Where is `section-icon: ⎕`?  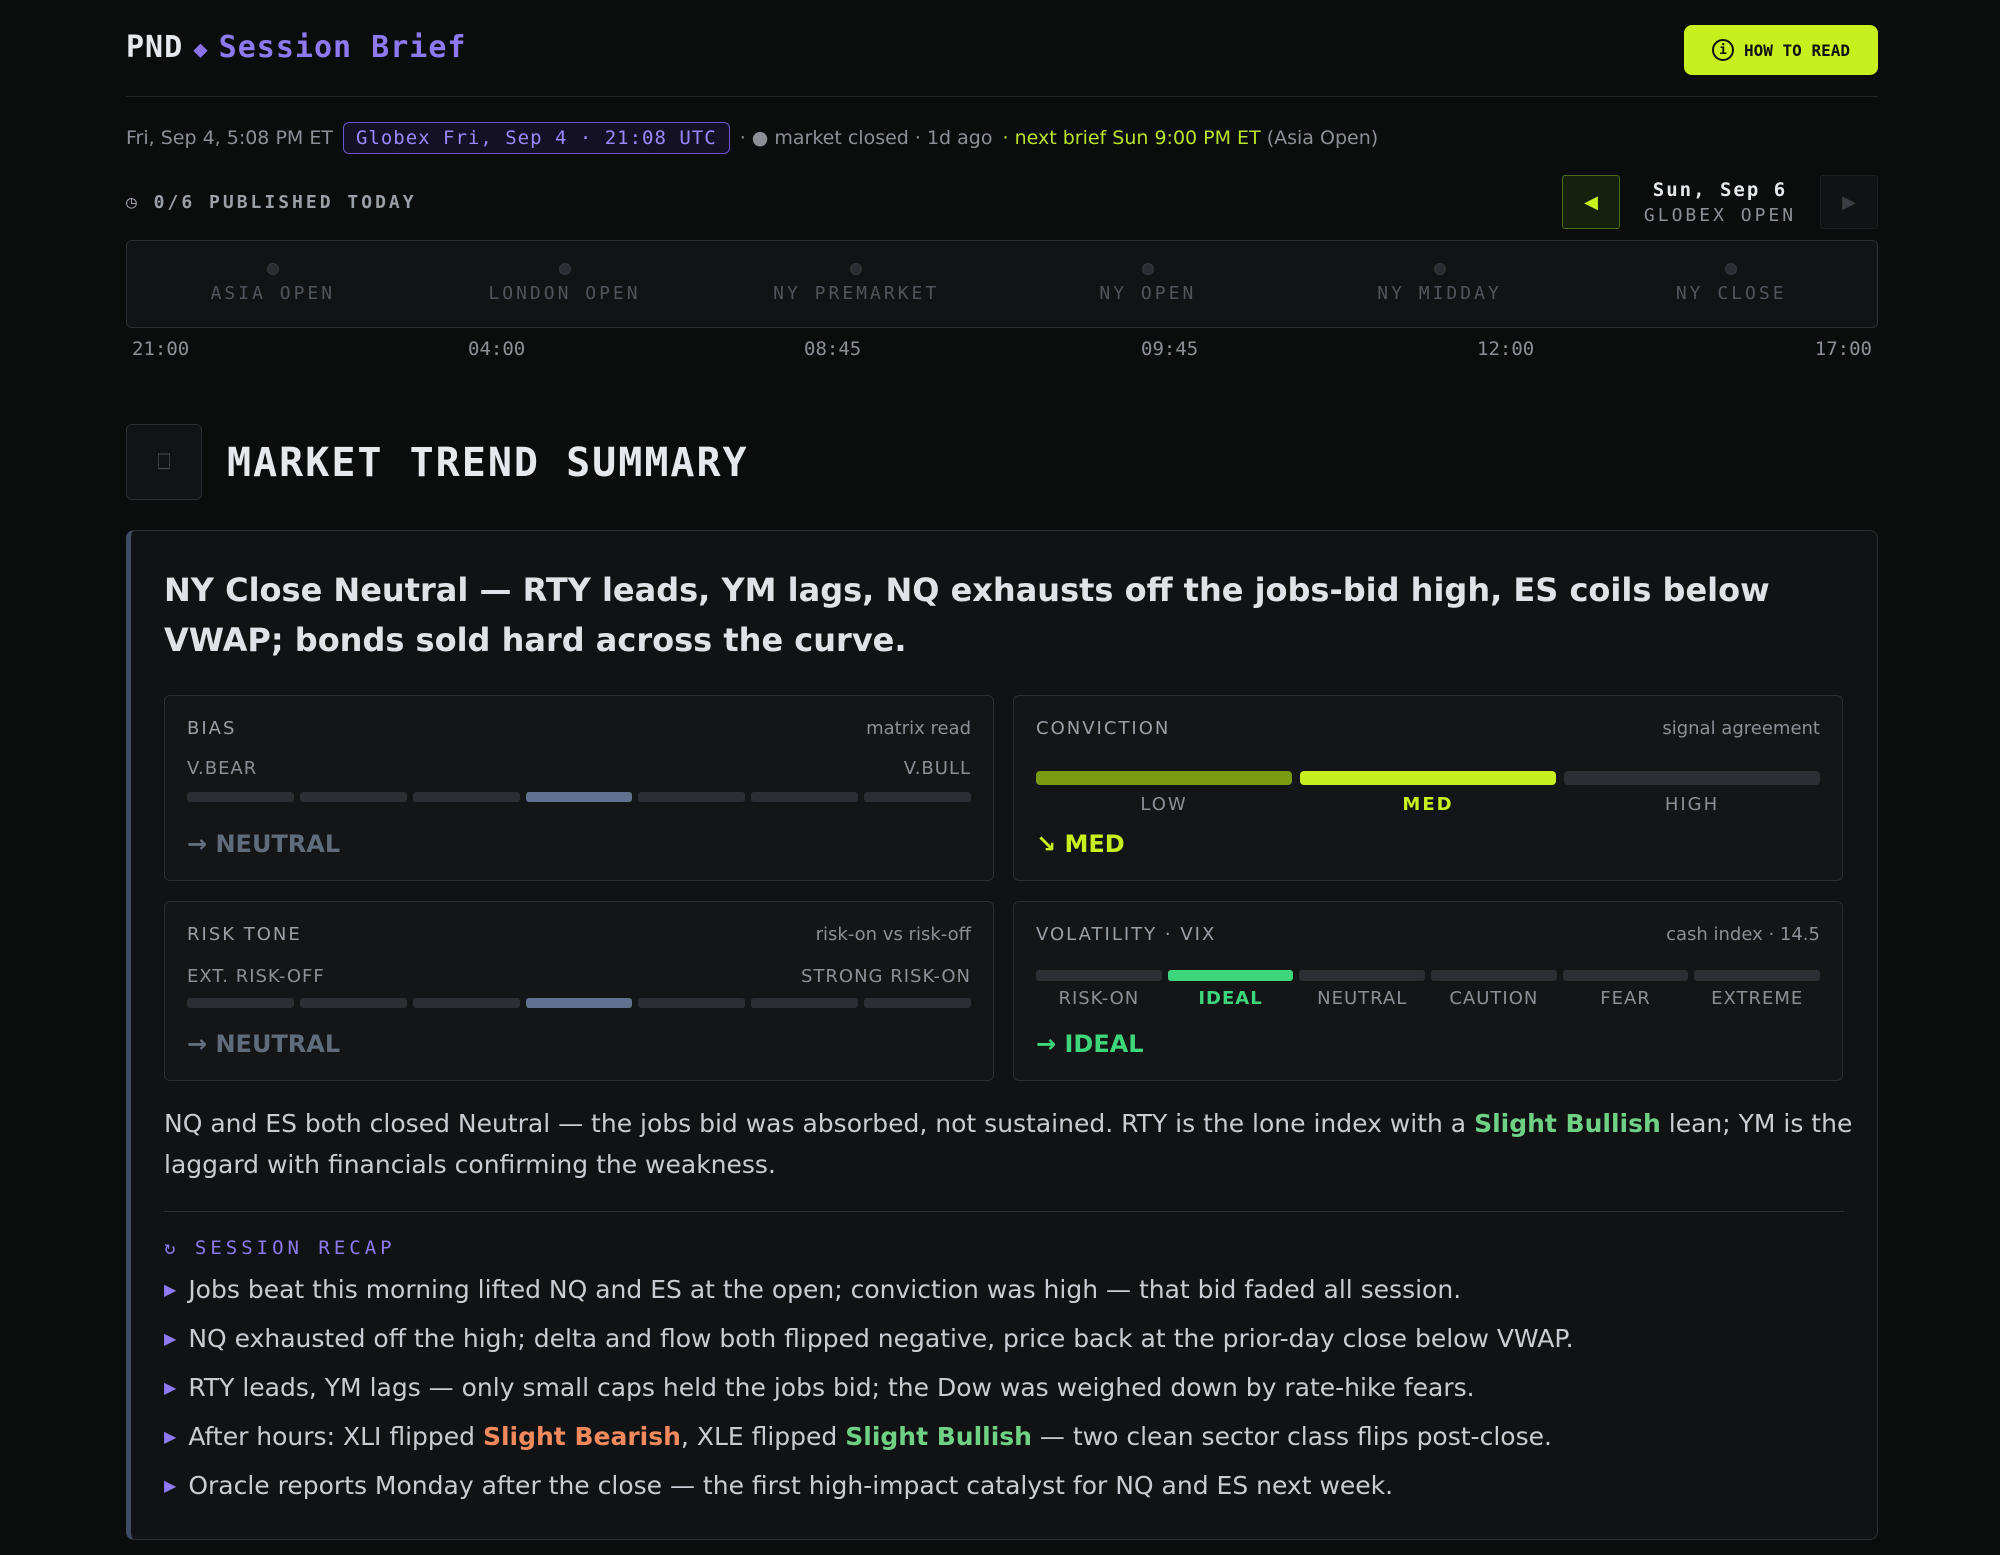 section-icon: ⎕ is located at coordinates (164, 462).